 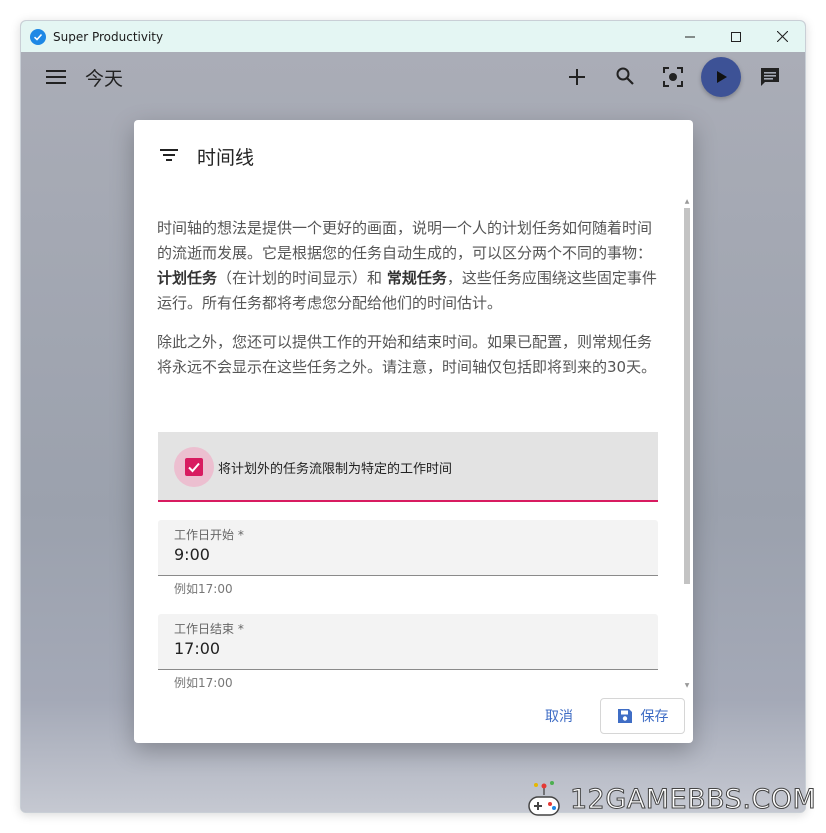 What do you see at coordinates (544, 798) in the screenshot?
I see `gamepad-logo-icon` at bounding box center [544, 798].